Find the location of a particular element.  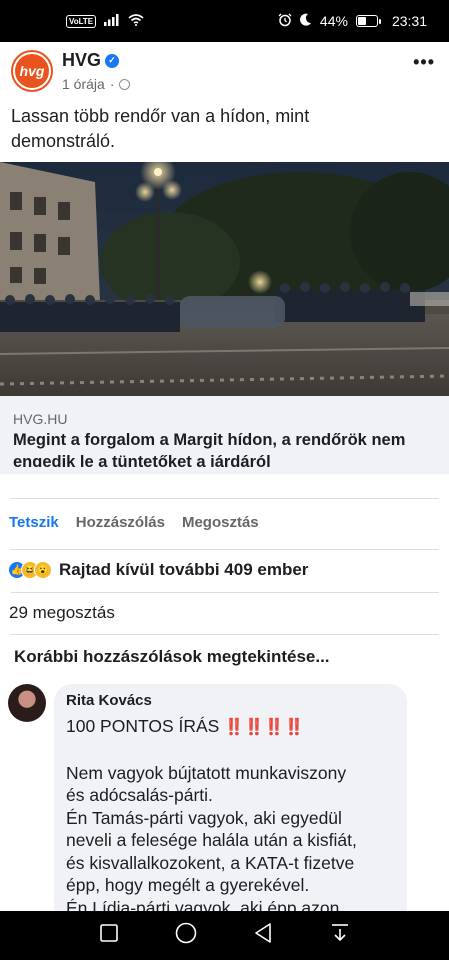

page-name-label: HVG is located at coordinates (82, 60).